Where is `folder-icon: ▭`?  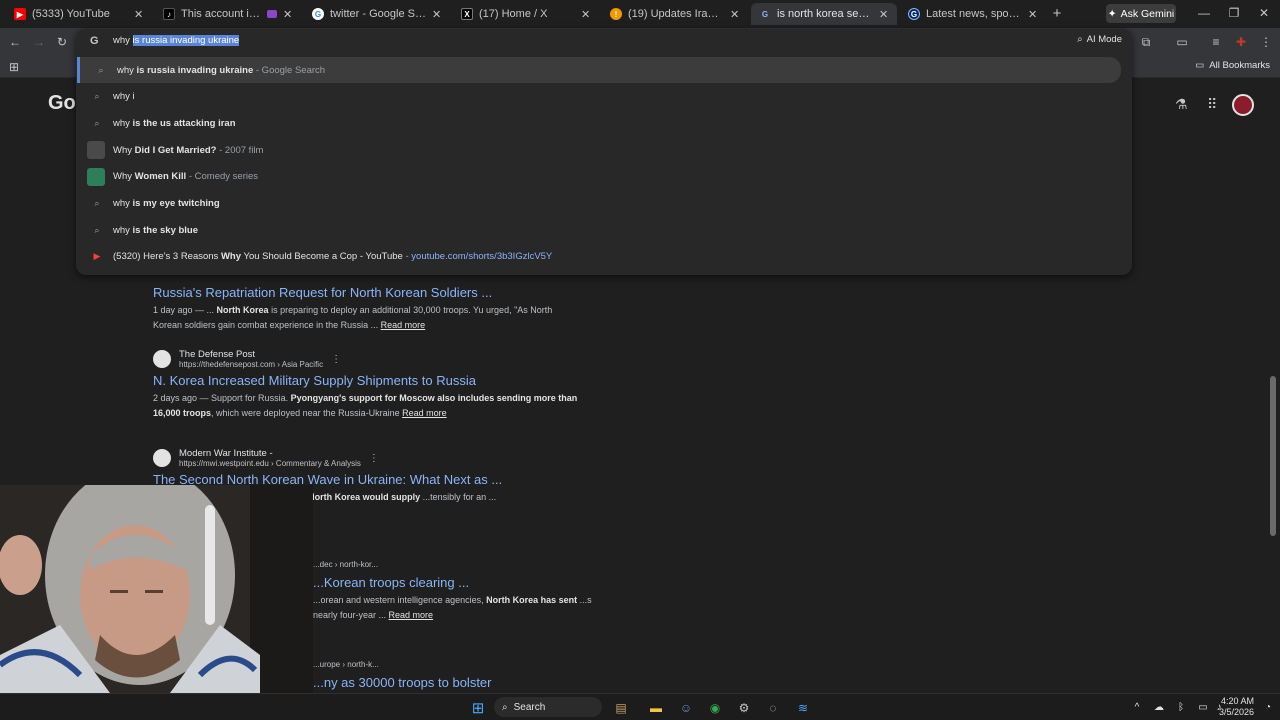
folder-icon: ▭ is located at coordinates (1200, 65).